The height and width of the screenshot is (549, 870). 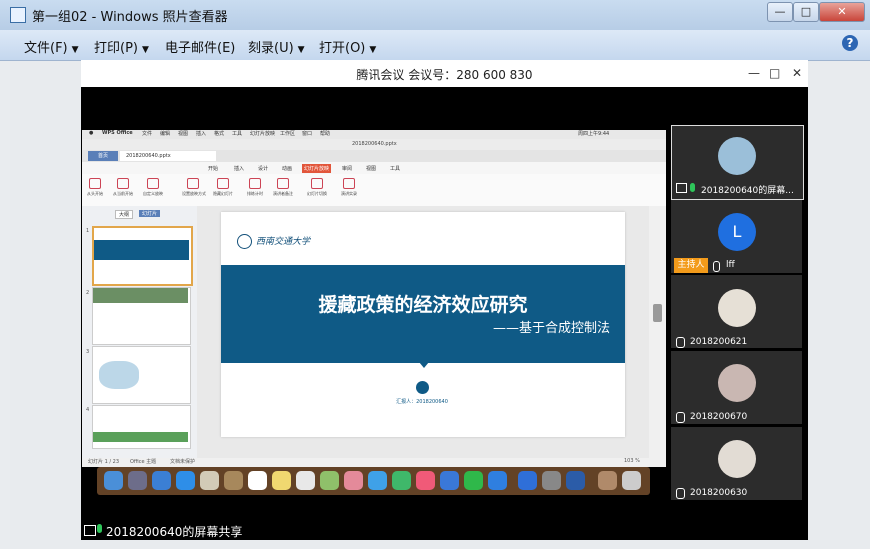 What do you see at coordinates (213, 168) in the screenshot?
I see `ribbon-tab: 开始` at bounding box center [213, 168].